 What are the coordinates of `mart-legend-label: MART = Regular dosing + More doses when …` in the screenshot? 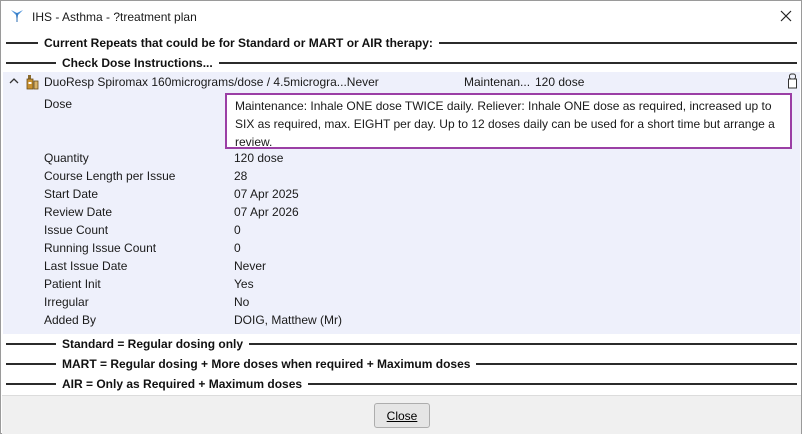 It's located at (266, 364).